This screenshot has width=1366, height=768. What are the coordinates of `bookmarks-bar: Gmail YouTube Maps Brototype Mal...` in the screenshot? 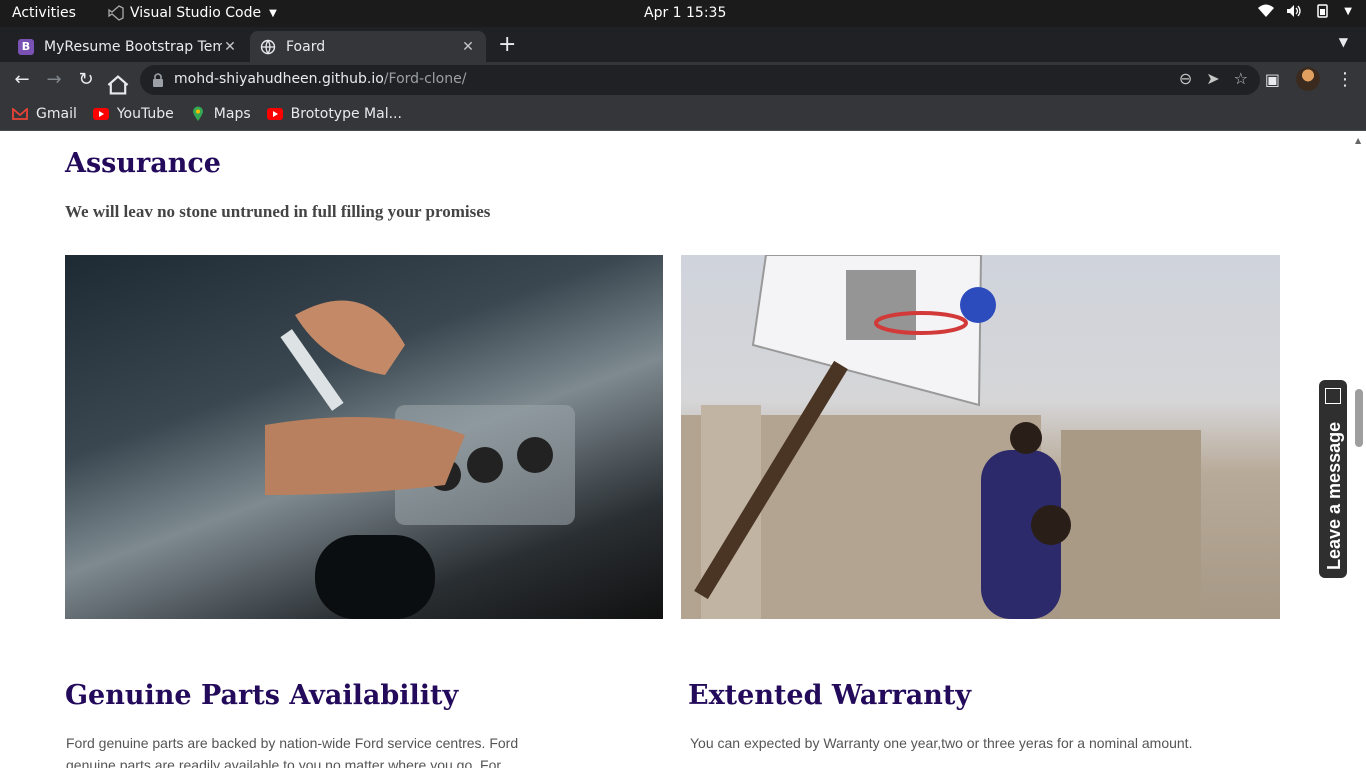 It's located at (683, 114).